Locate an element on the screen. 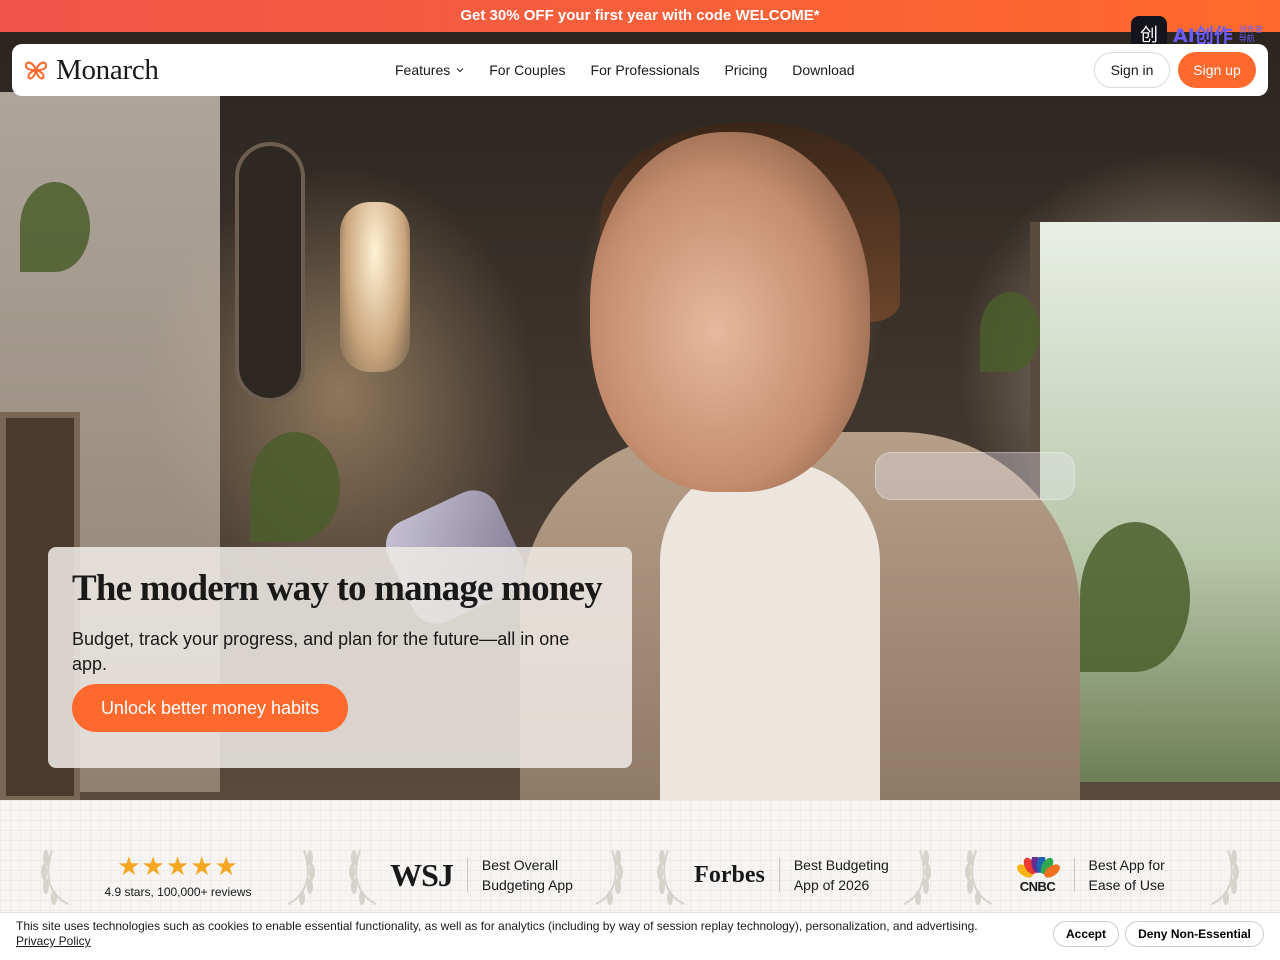 The image size is (1280, 960). sign-in-button: Sign in is located at coordinates (1132, 70).